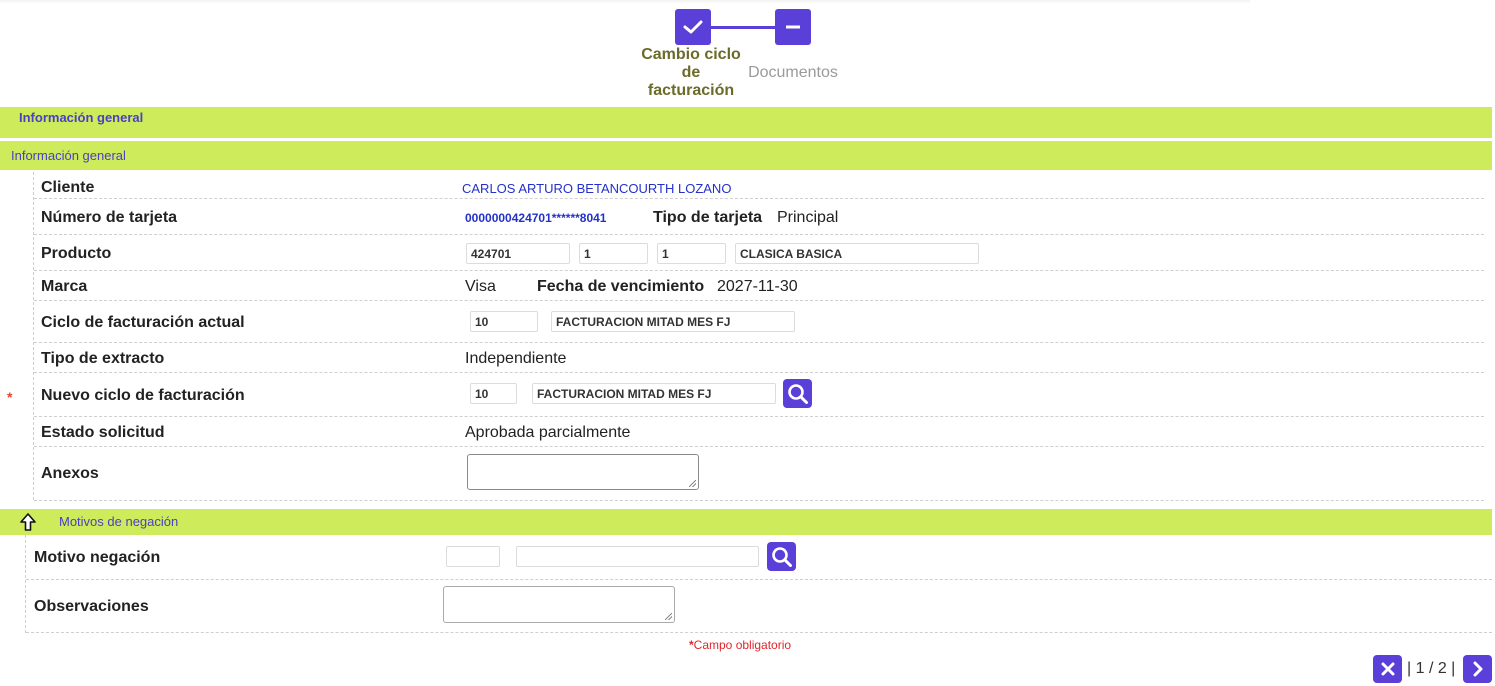  I want to click on row-motivo, so click(759, 557).